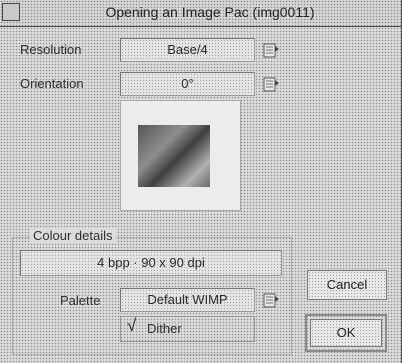 The image size is (402, 363). I want to click on resolution-label: Resolution, so click(51, 49).